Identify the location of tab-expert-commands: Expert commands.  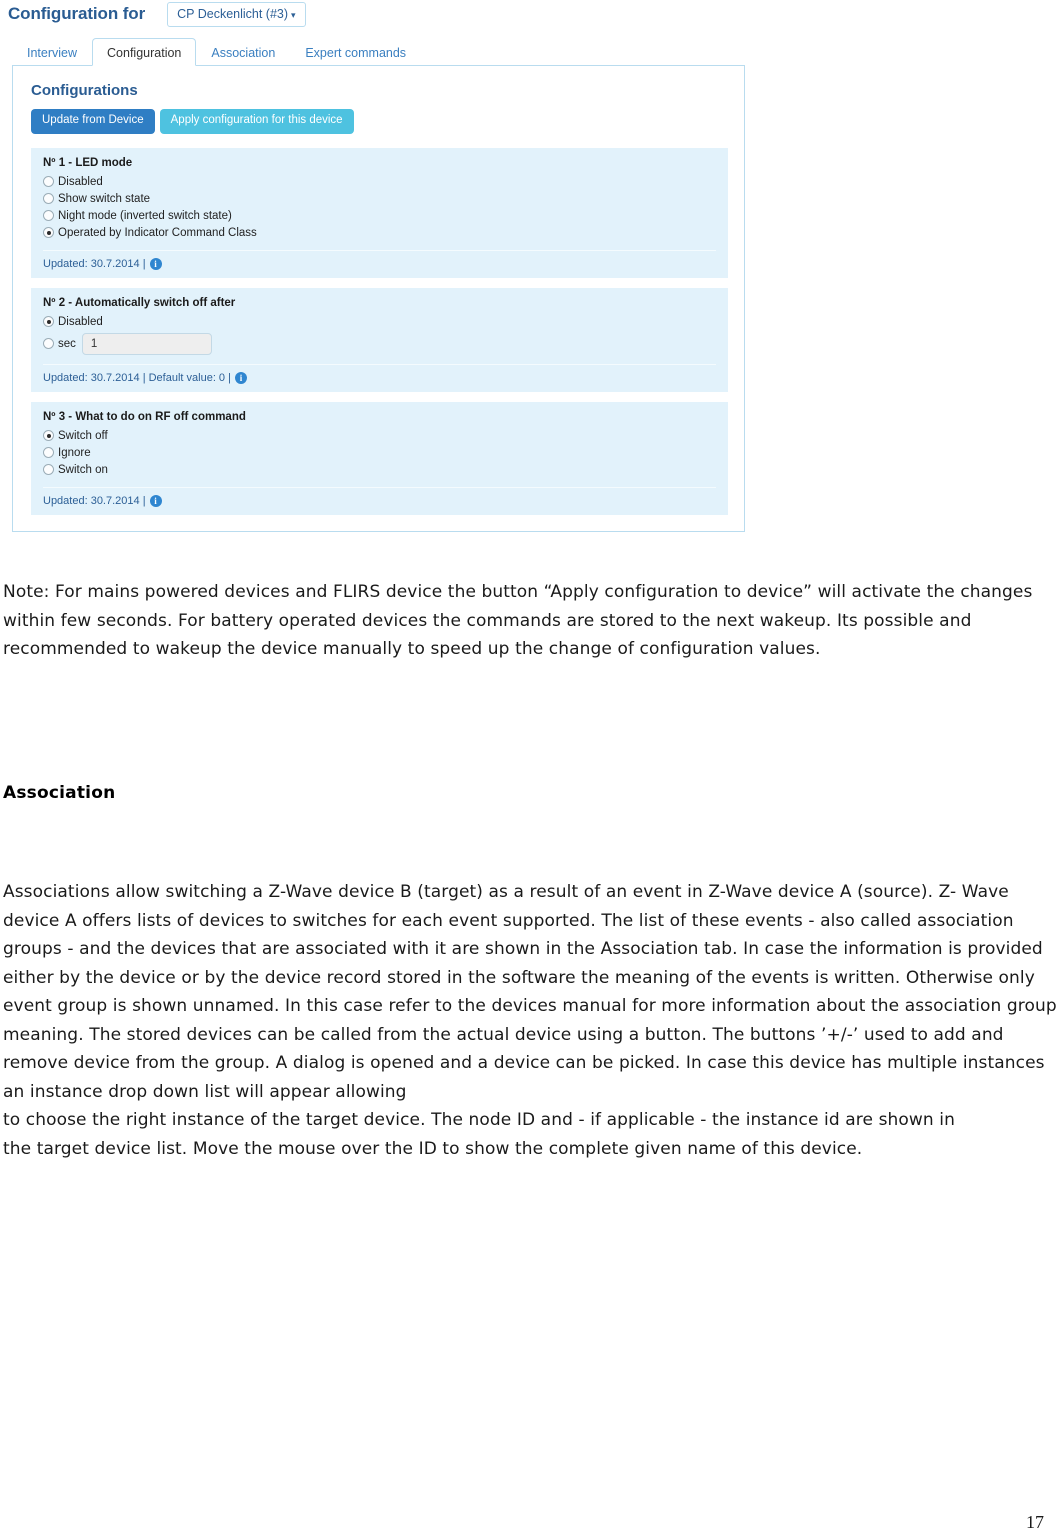
(355, 51).